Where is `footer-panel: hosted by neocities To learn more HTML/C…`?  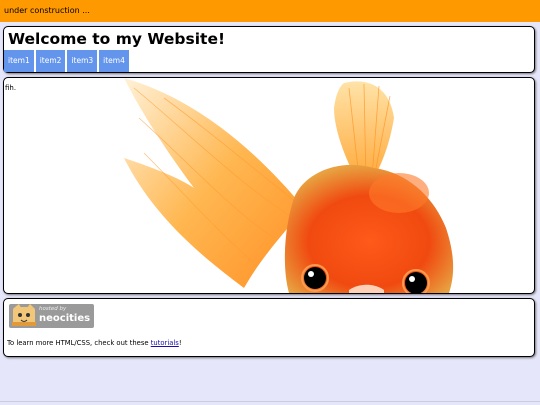 footer-panel: hosted by neocities To learn more HTML/C… is located at coordinates (269, 327).